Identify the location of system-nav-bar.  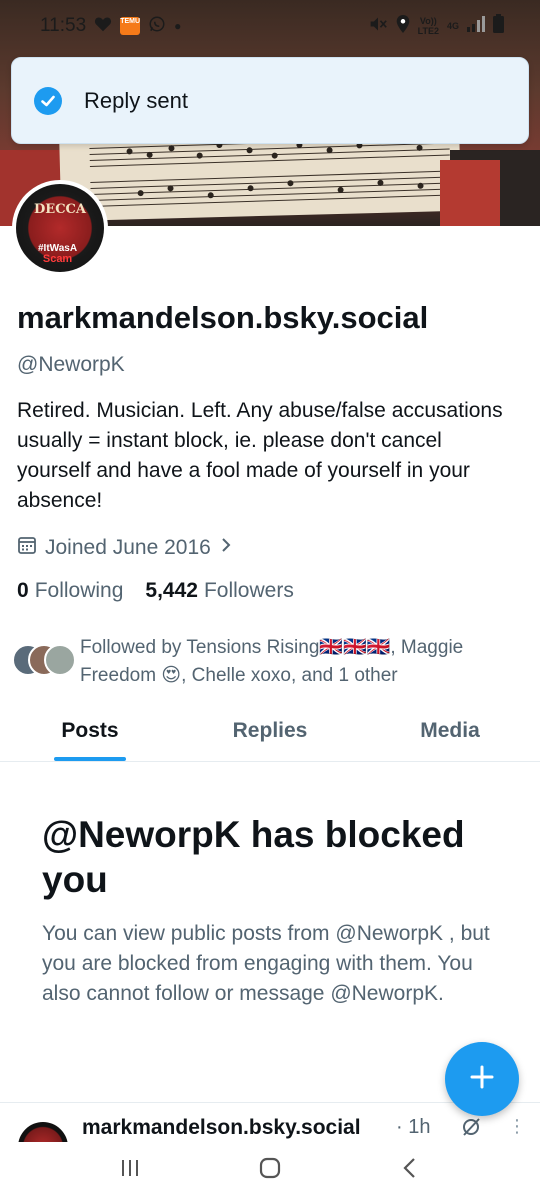
(270, 1170).